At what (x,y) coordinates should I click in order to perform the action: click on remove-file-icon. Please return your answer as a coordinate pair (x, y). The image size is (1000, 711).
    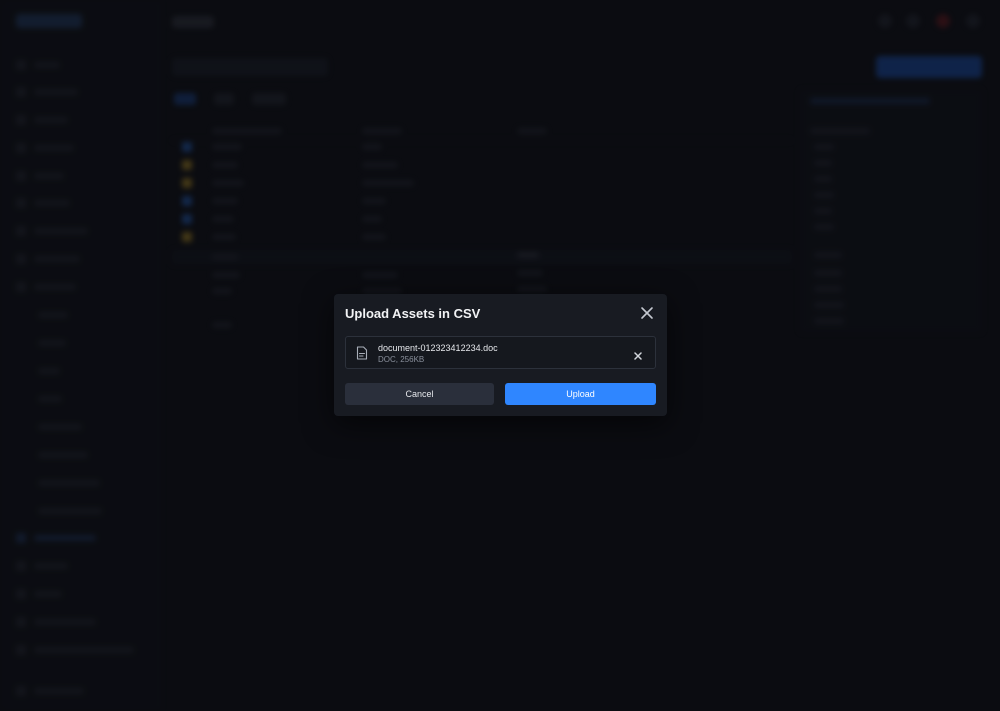
    Looking at the image, I should click on (638, 354).